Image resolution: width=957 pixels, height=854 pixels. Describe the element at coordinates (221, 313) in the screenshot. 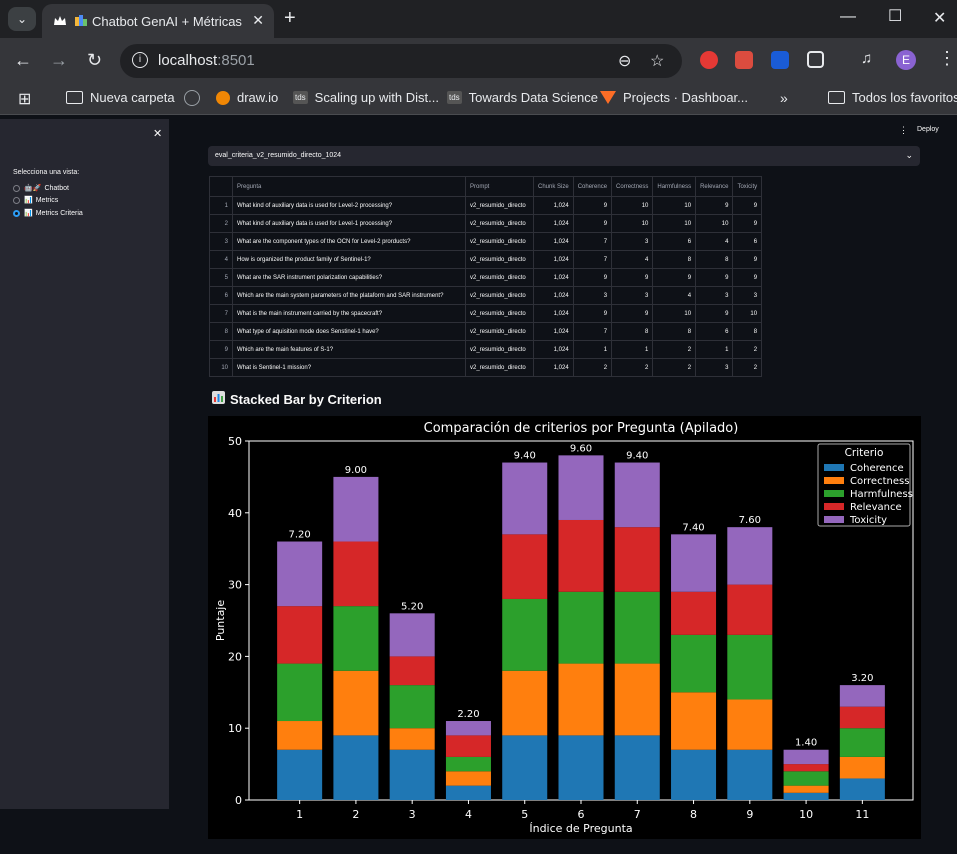

I see `row-index: 7` at that location.